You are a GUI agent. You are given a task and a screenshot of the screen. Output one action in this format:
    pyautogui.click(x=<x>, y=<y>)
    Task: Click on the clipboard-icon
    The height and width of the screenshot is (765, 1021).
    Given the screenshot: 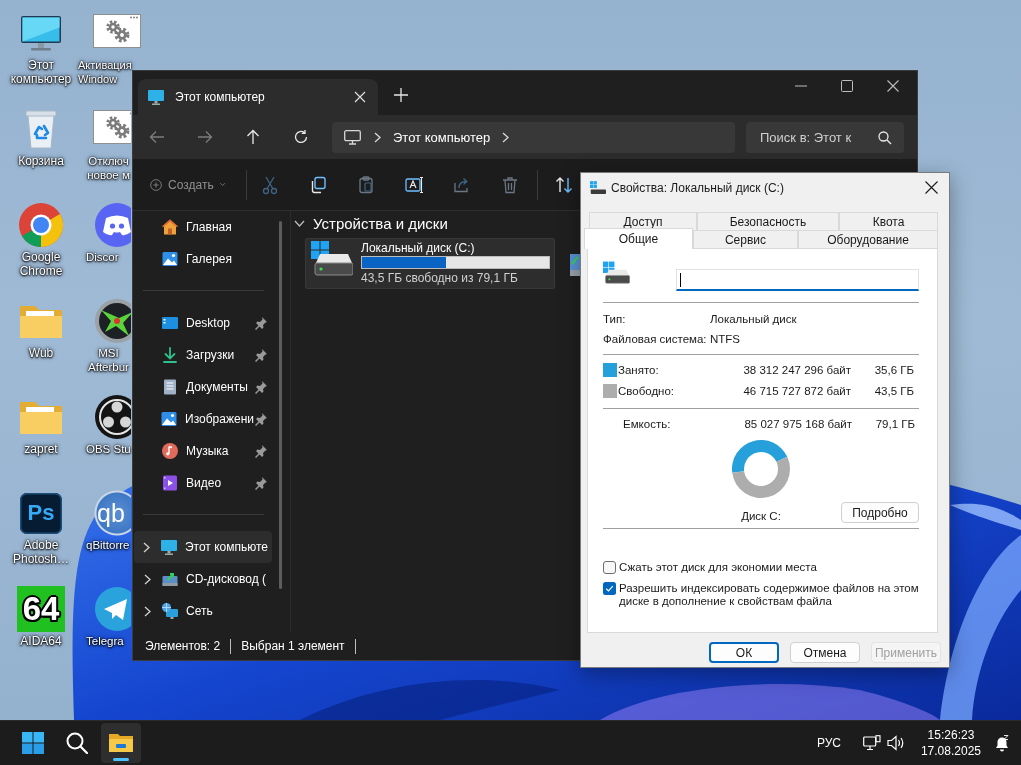 What is the action you would take?
    pyautogui.click(x=366, y=184)
    